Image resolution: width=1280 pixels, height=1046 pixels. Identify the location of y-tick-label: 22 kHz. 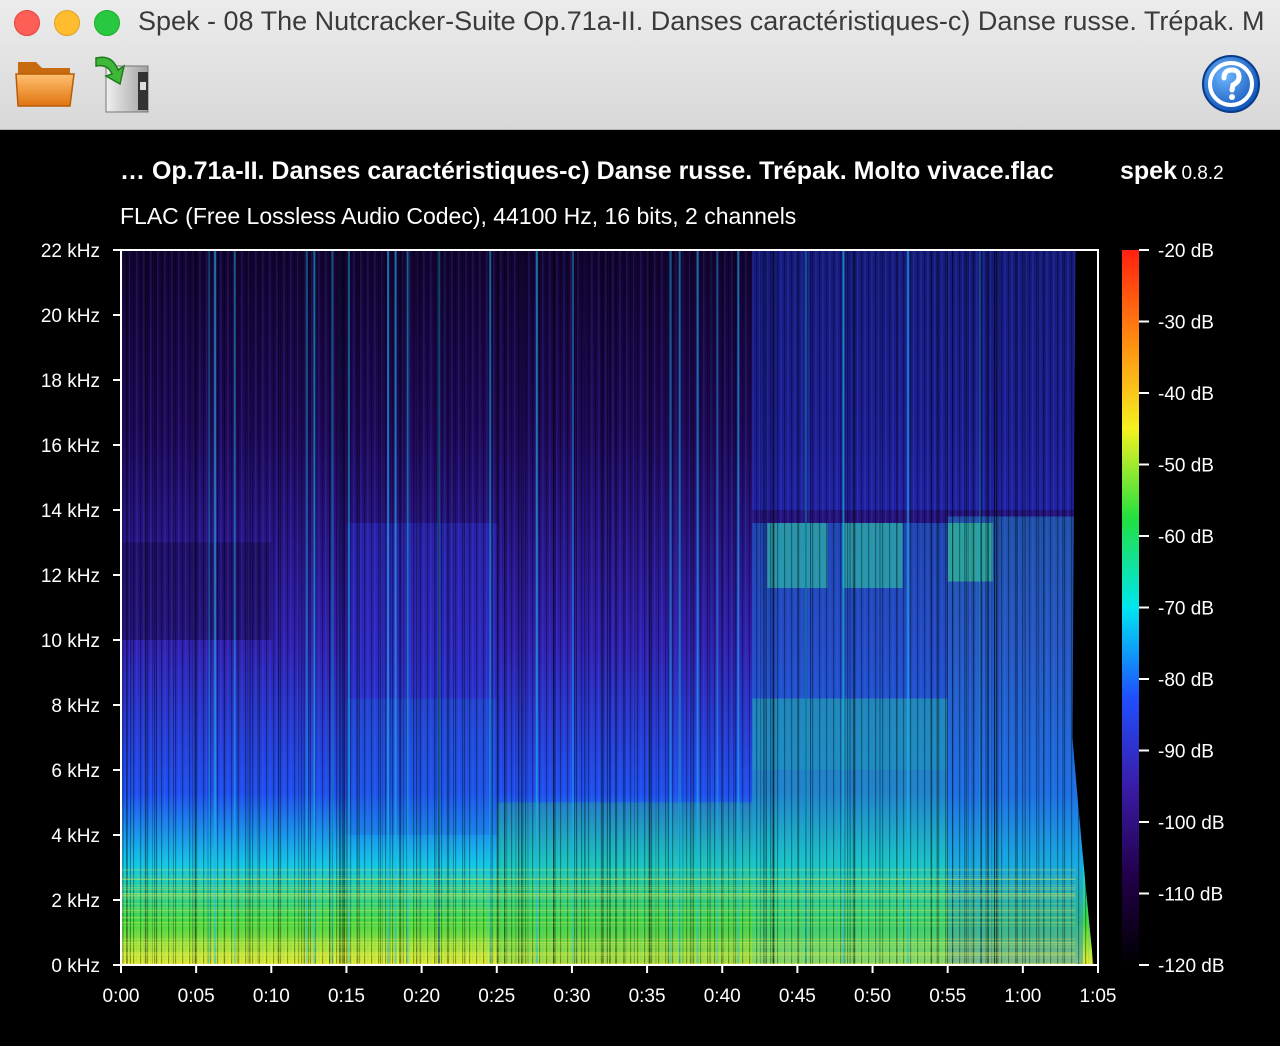
(70, 251).